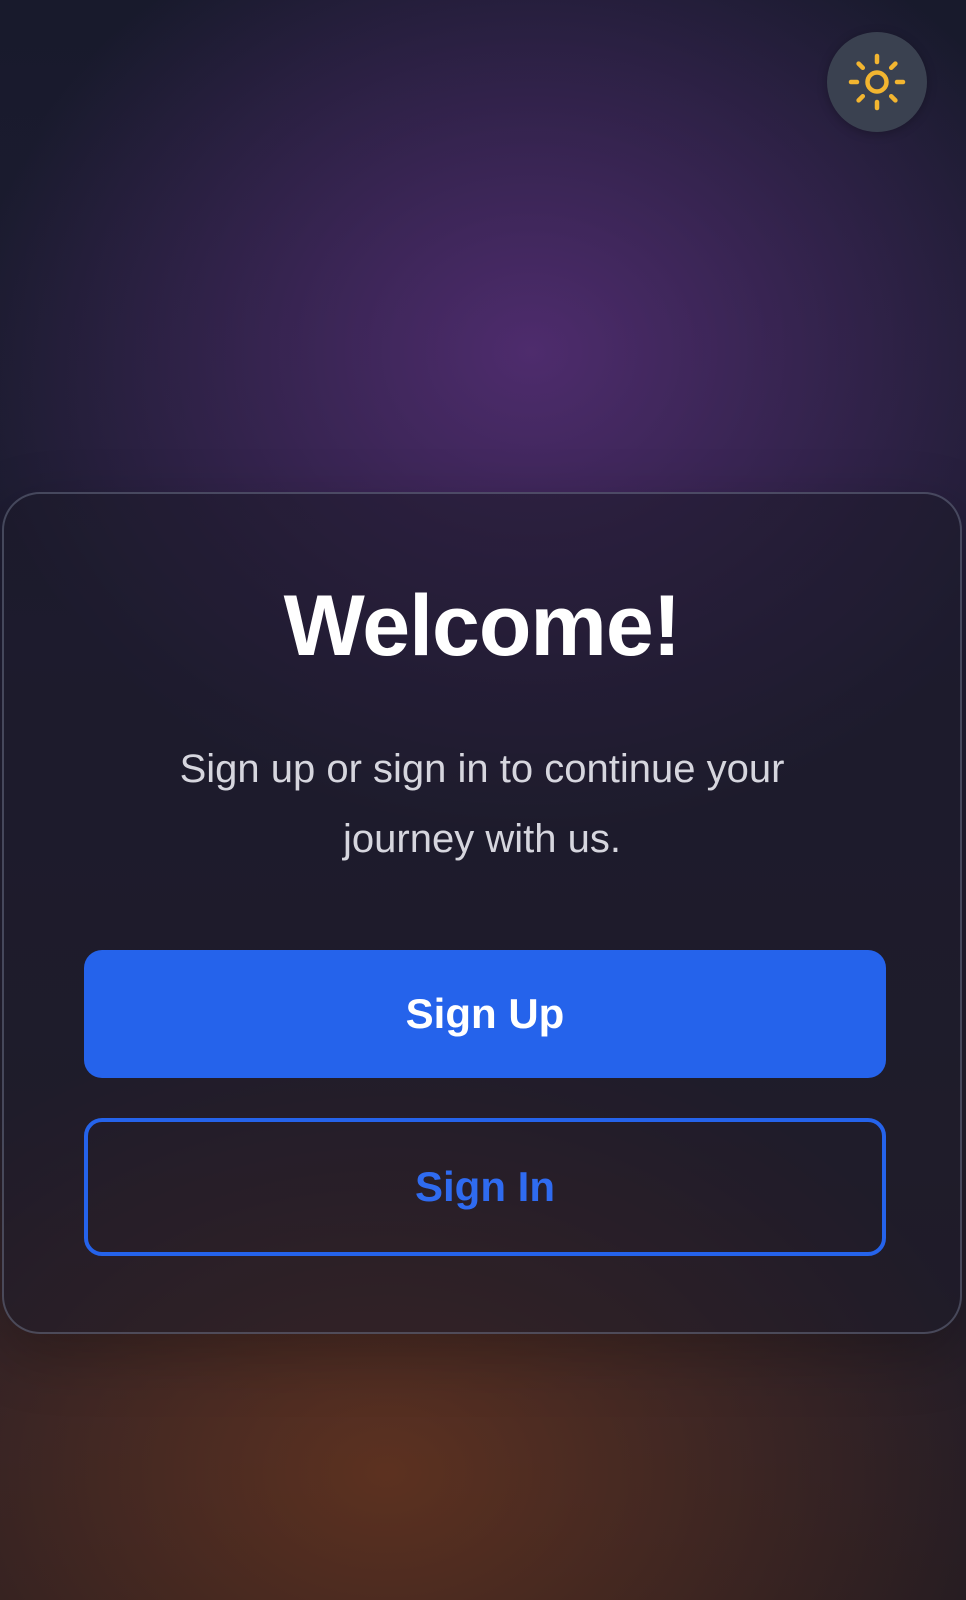  I want to click on sun-icon, so click(877, 82).